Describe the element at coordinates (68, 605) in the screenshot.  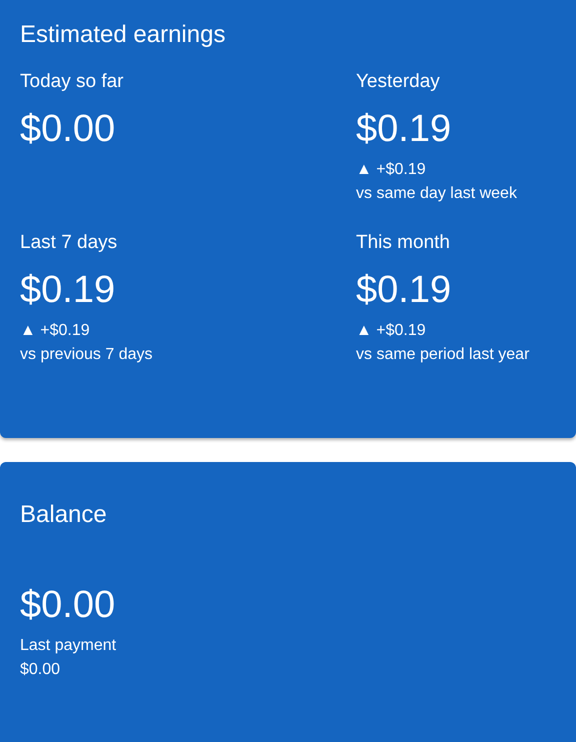
I see `balance-amount: $0.00` at that location.